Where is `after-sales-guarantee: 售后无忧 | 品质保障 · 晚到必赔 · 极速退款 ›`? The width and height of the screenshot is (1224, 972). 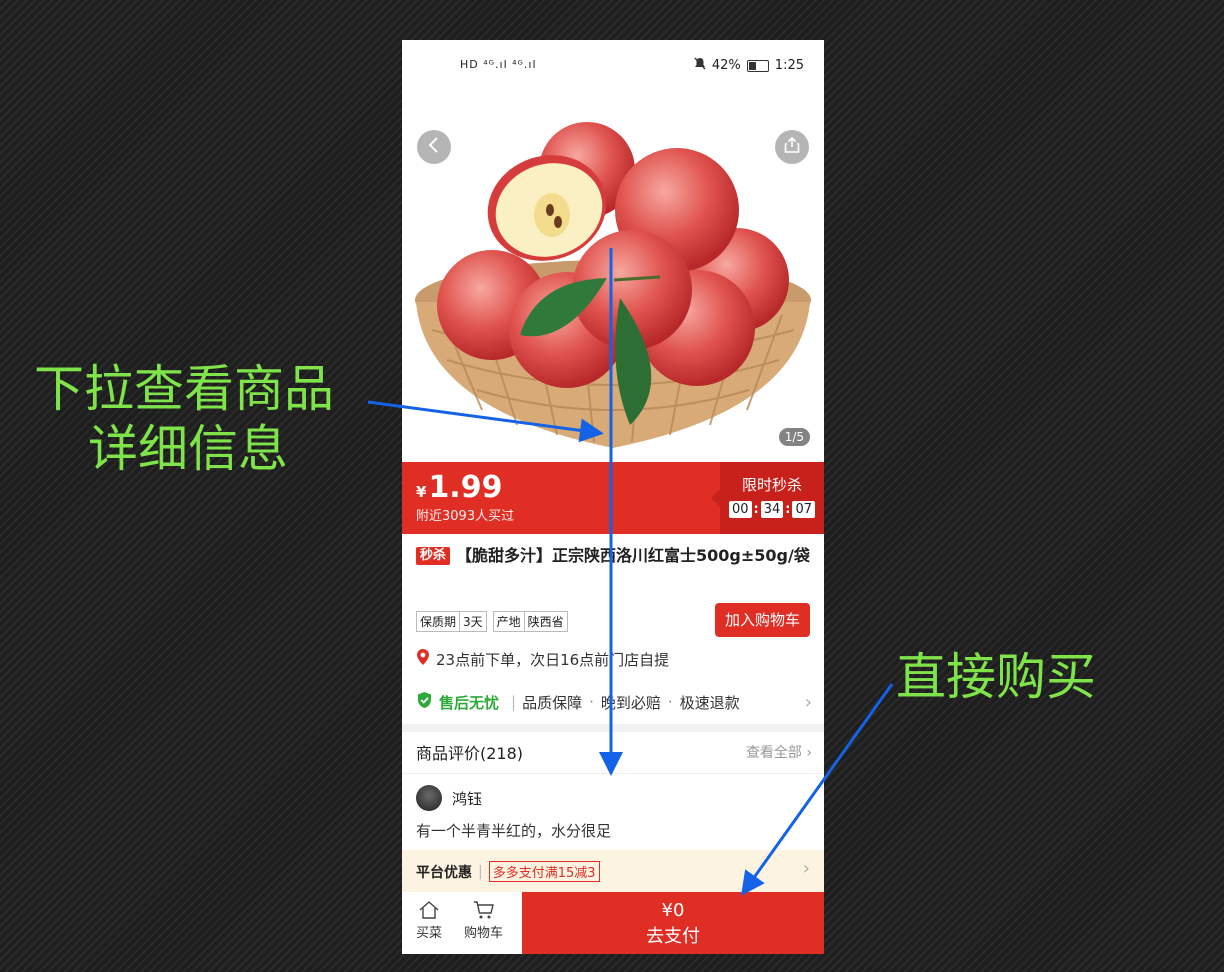
after-sales-guarantee: 售后无忧 | 品质保障 · 晚到必赔 · 极速退款 › is located at coordinates (614, 702).